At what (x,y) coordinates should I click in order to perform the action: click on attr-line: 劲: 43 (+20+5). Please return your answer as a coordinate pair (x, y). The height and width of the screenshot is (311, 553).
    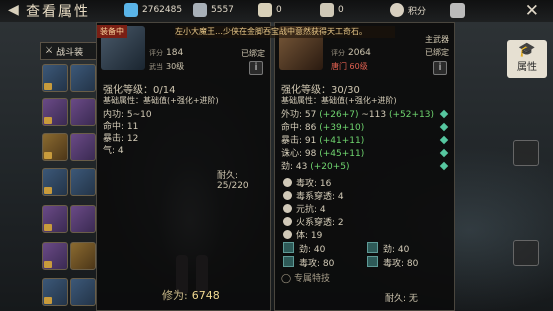
    Looking at the image, I should click on (315, 165).